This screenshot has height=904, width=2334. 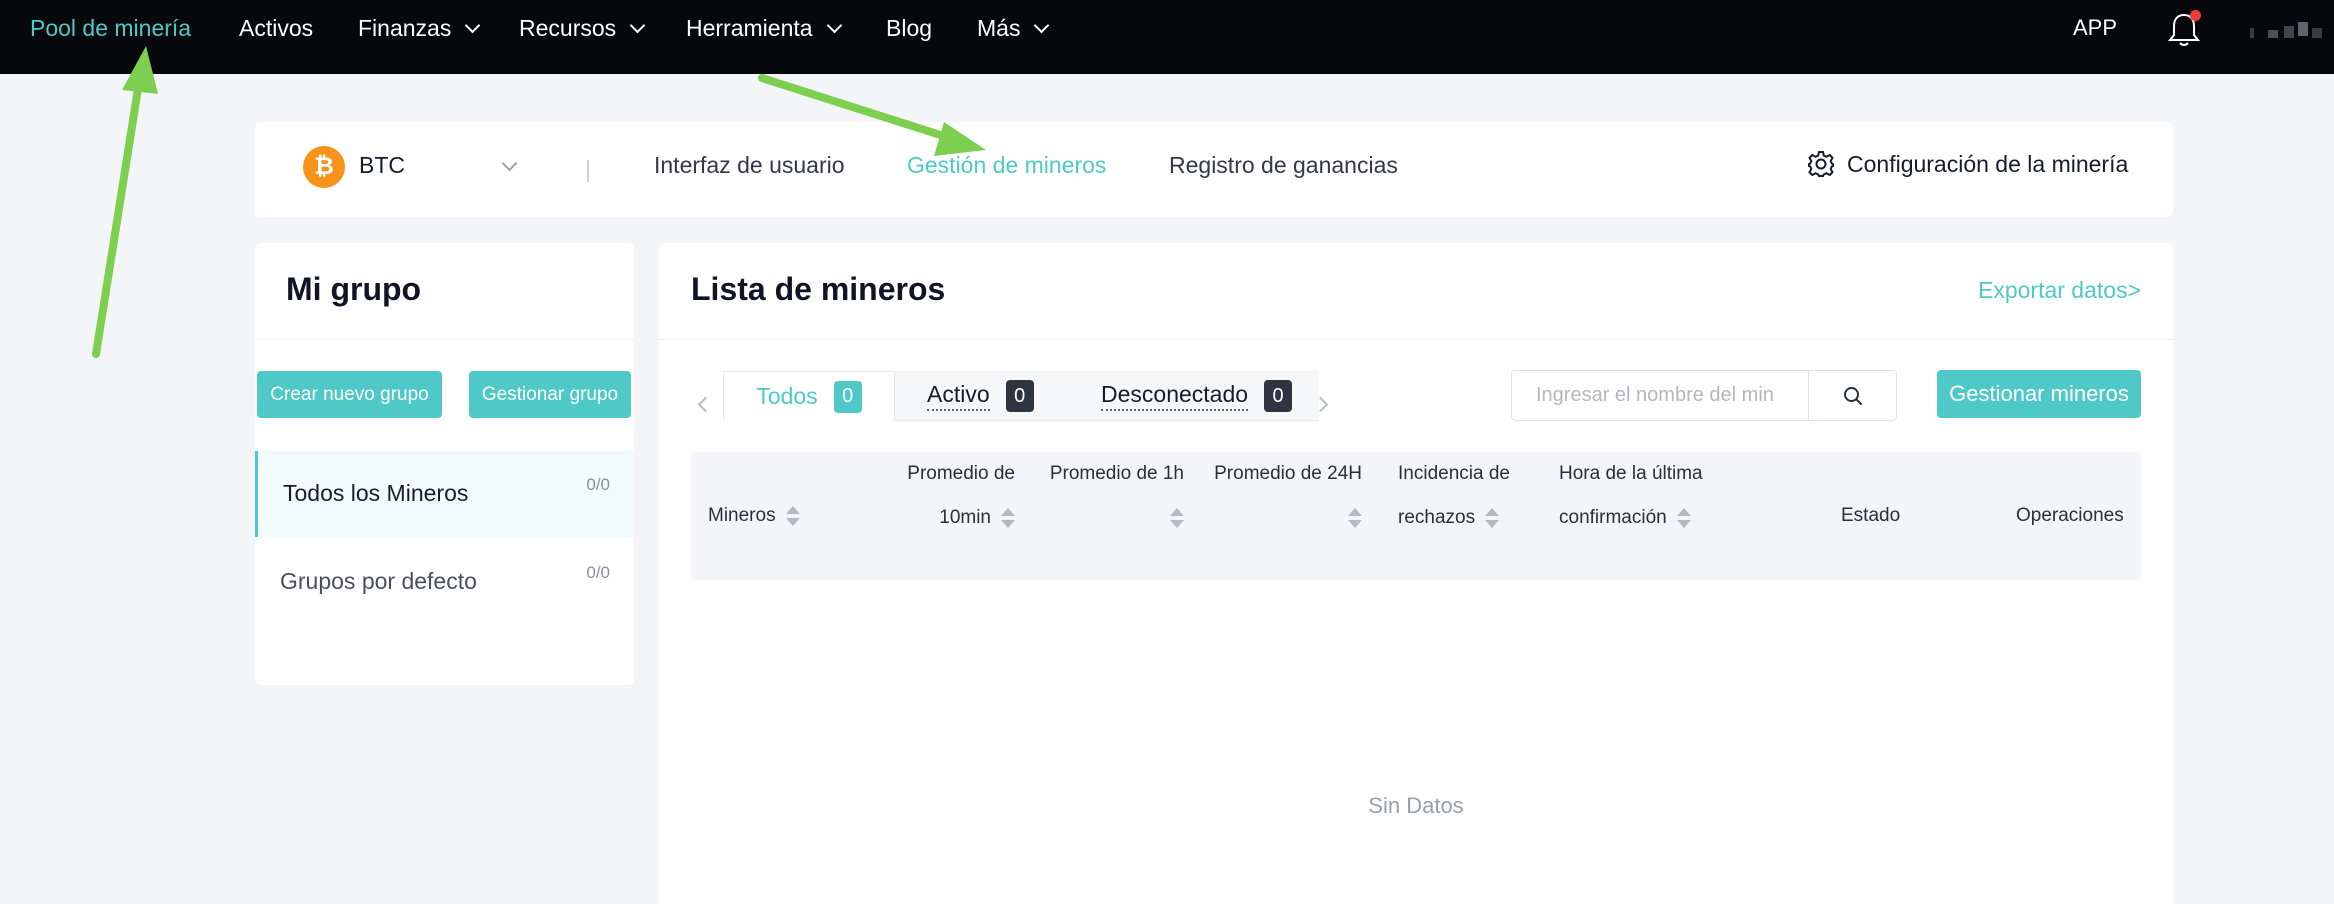 I want to click on search-button, so click(x=1852, y=395).